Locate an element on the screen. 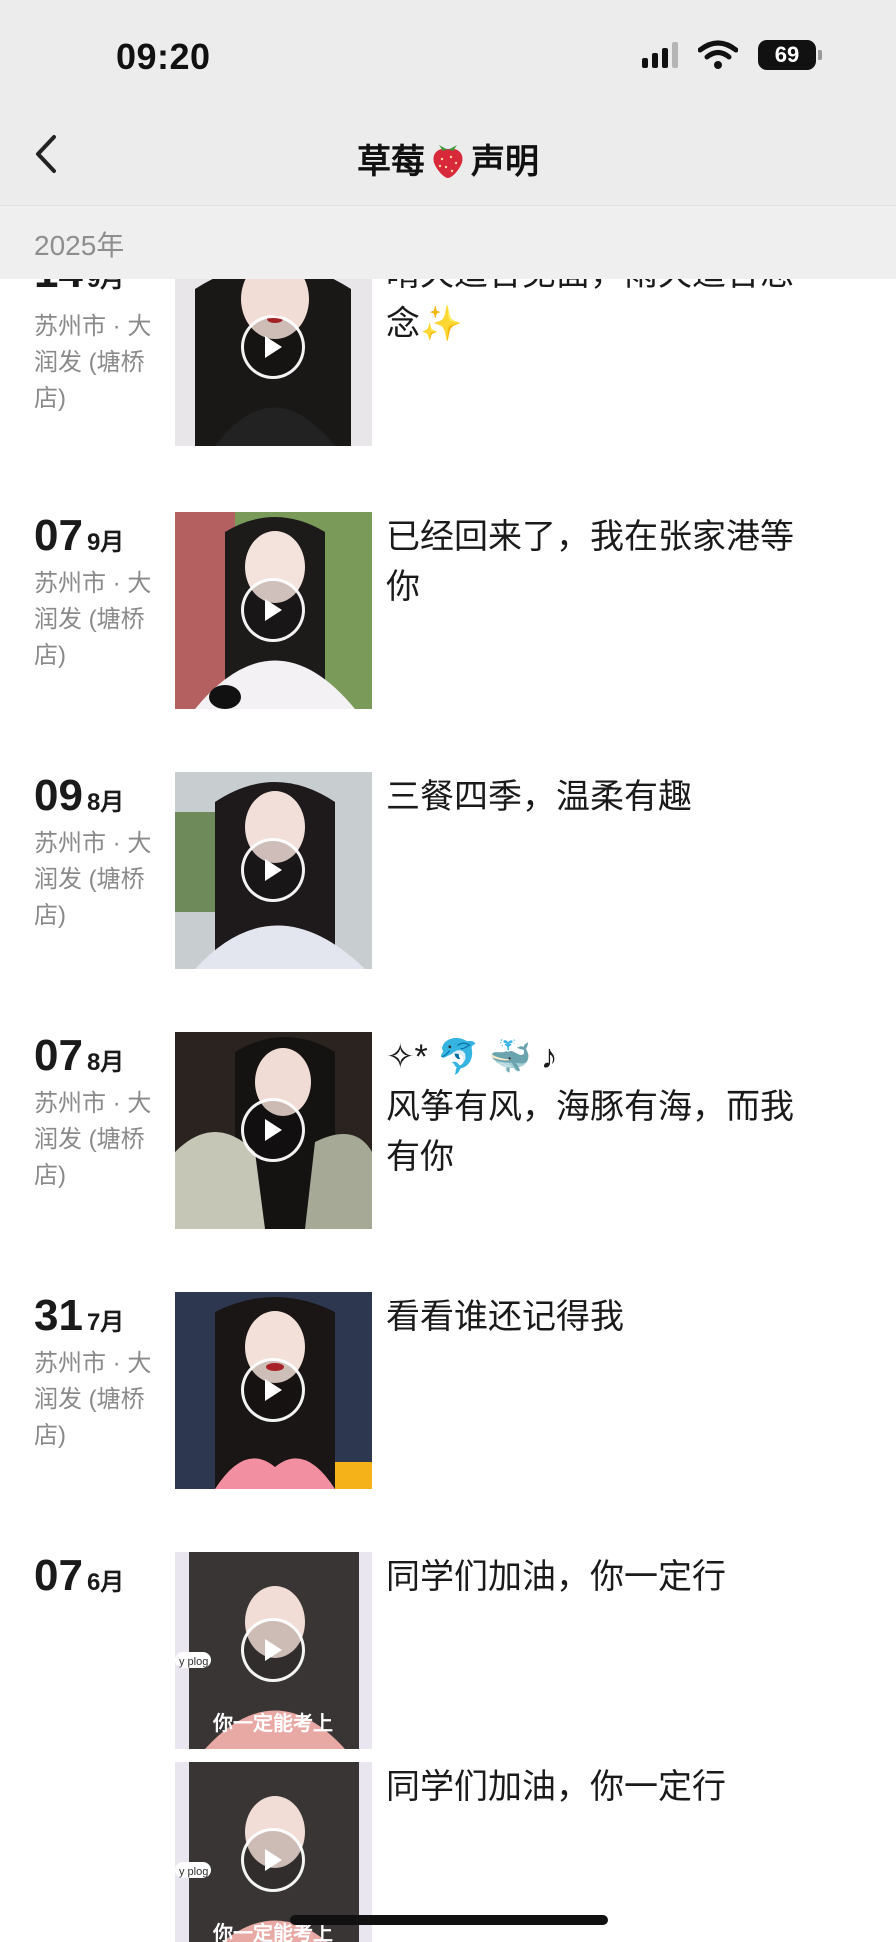 The width and height of the screenshot is (896, 1942). post-item: 09 8月 苏州市 · 大润发 (塘桥店) 三餐四季，温柔有趣 is located at coordinates (448, 872).